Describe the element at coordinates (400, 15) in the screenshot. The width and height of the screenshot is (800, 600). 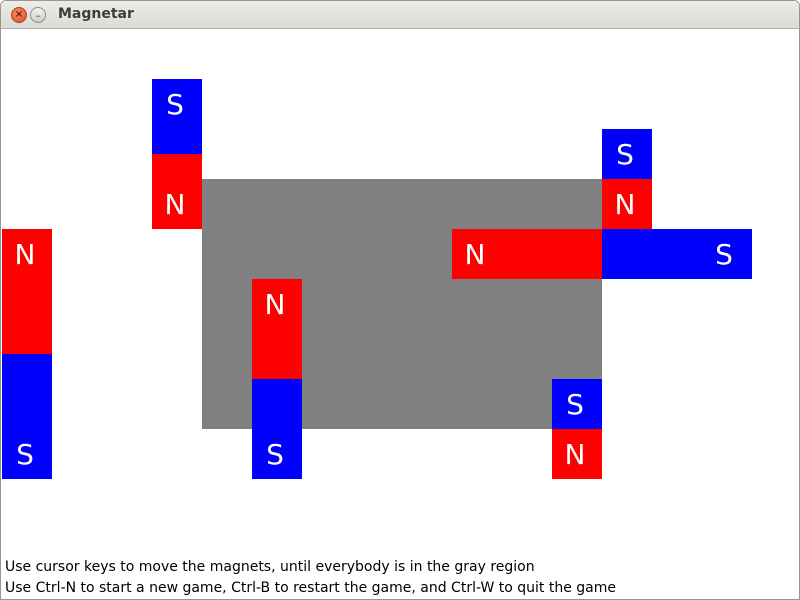
I see `title-bar: × – Magnetar` at that location.